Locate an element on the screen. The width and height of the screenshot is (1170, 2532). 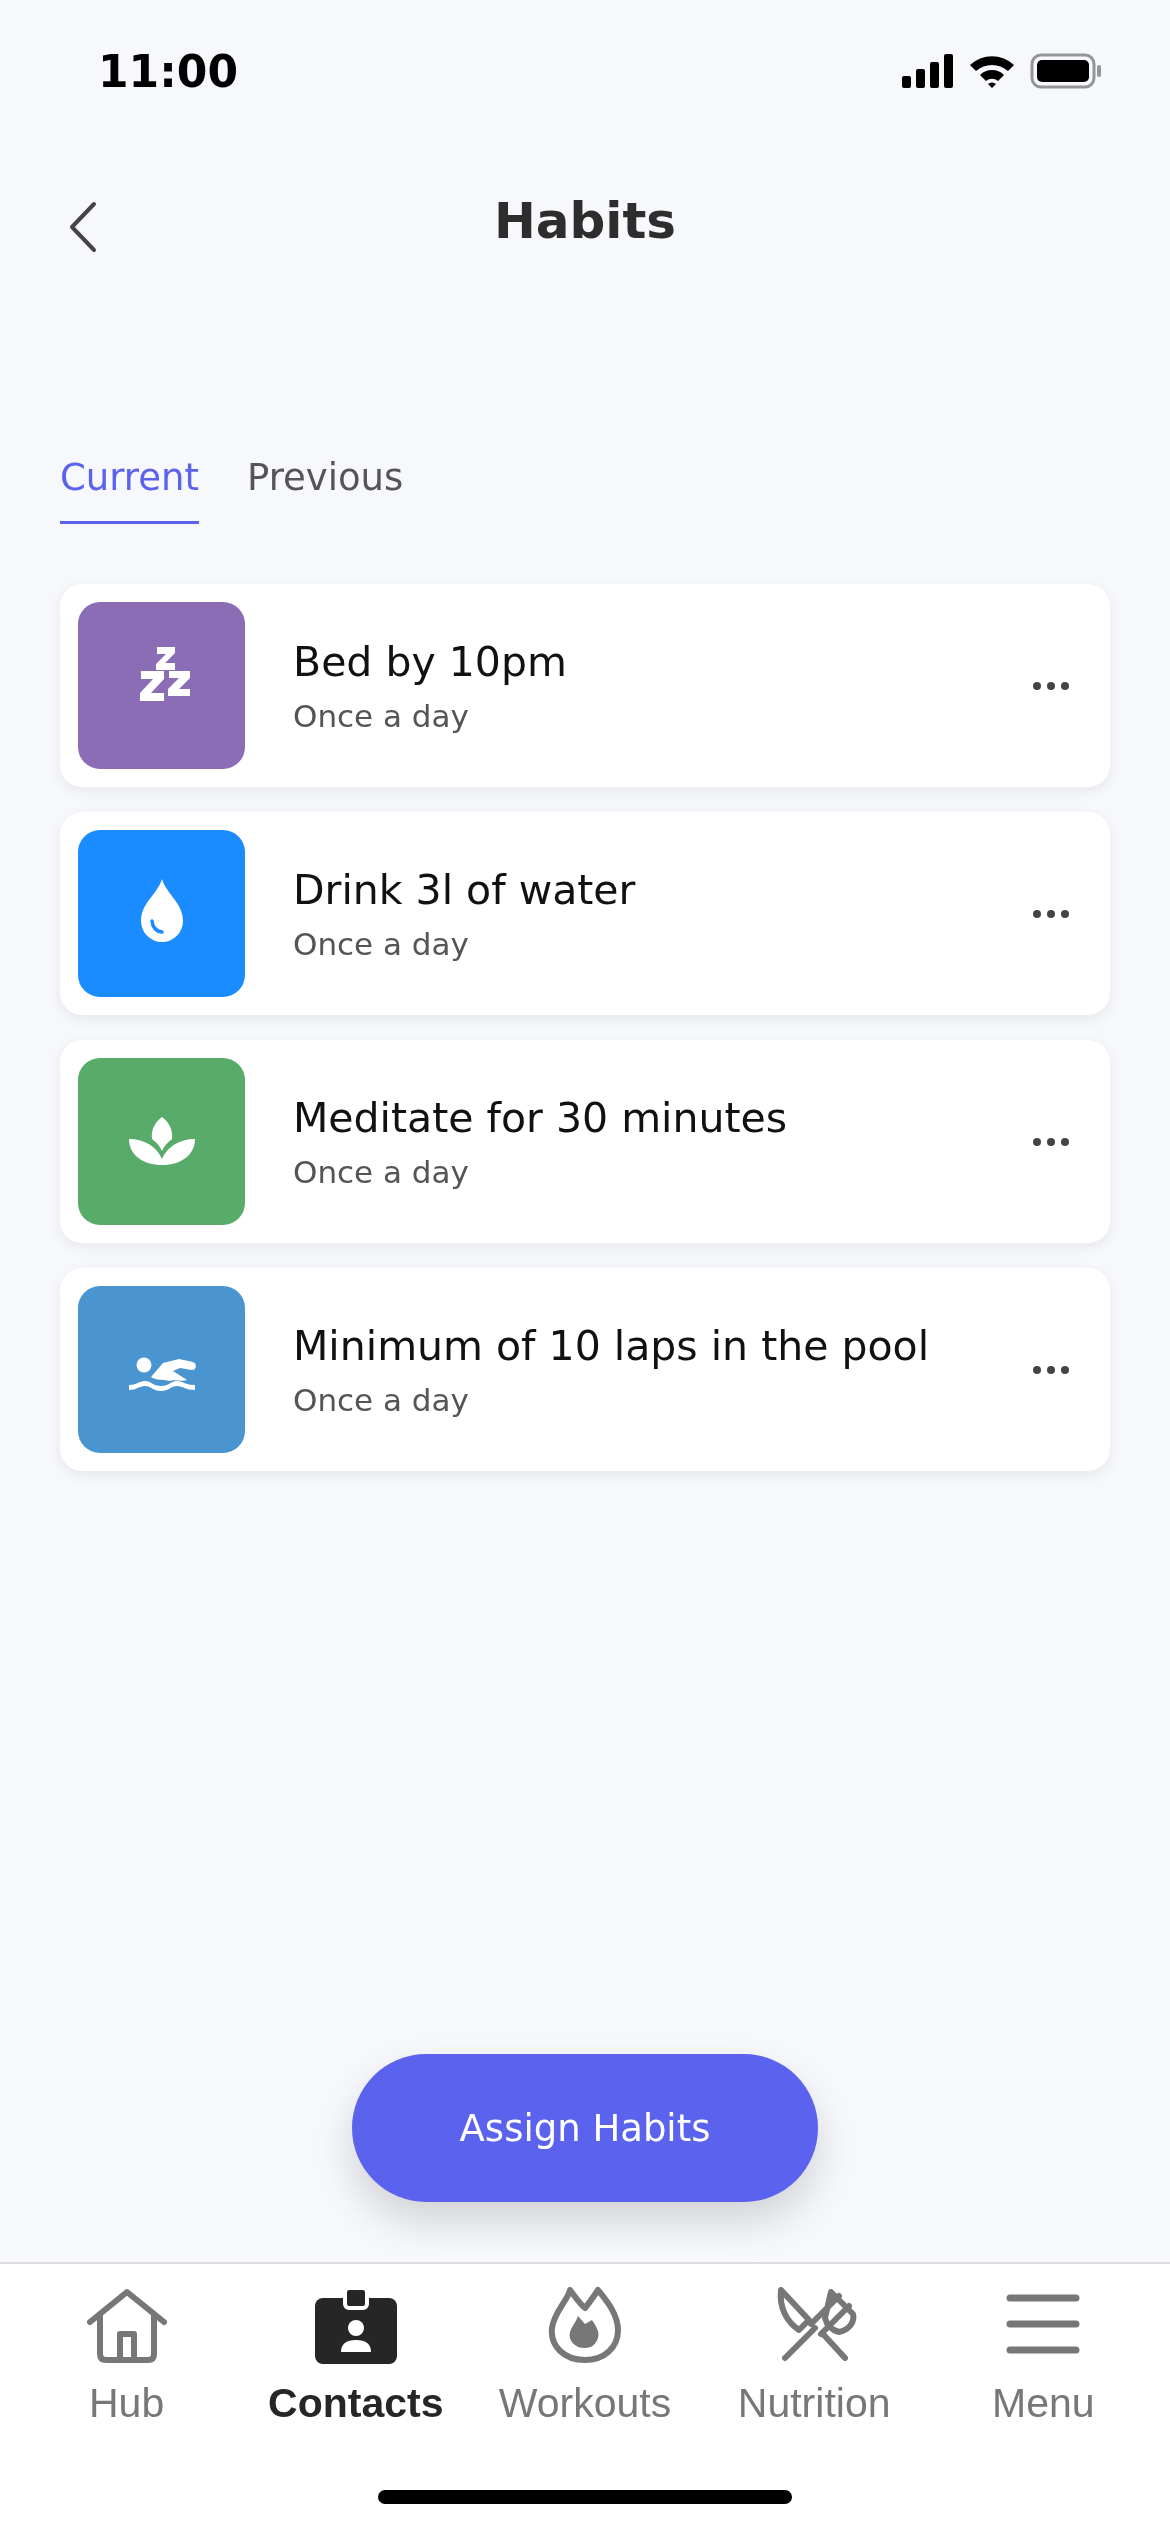
tab: Current is located at coordinates (129, 490).